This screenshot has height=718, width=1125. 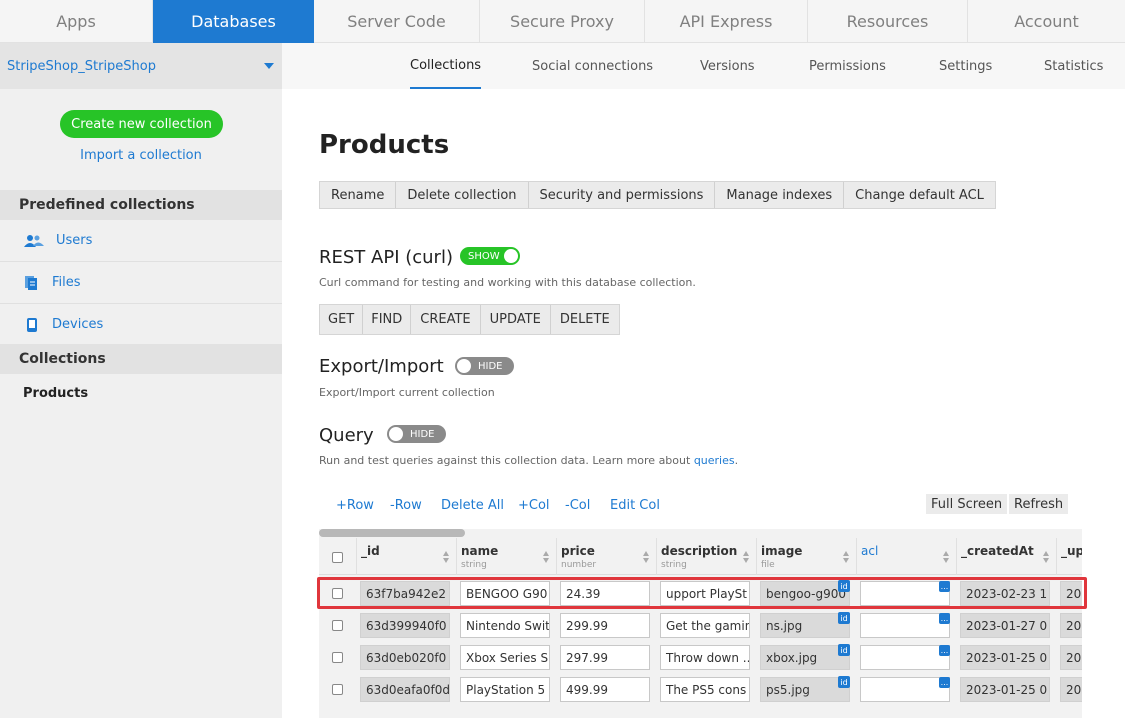 What do you see at coordinates (1073, 66) in the screenshot?
I see `tab-statistics: Statistics` at bounding box center [1073, 66].